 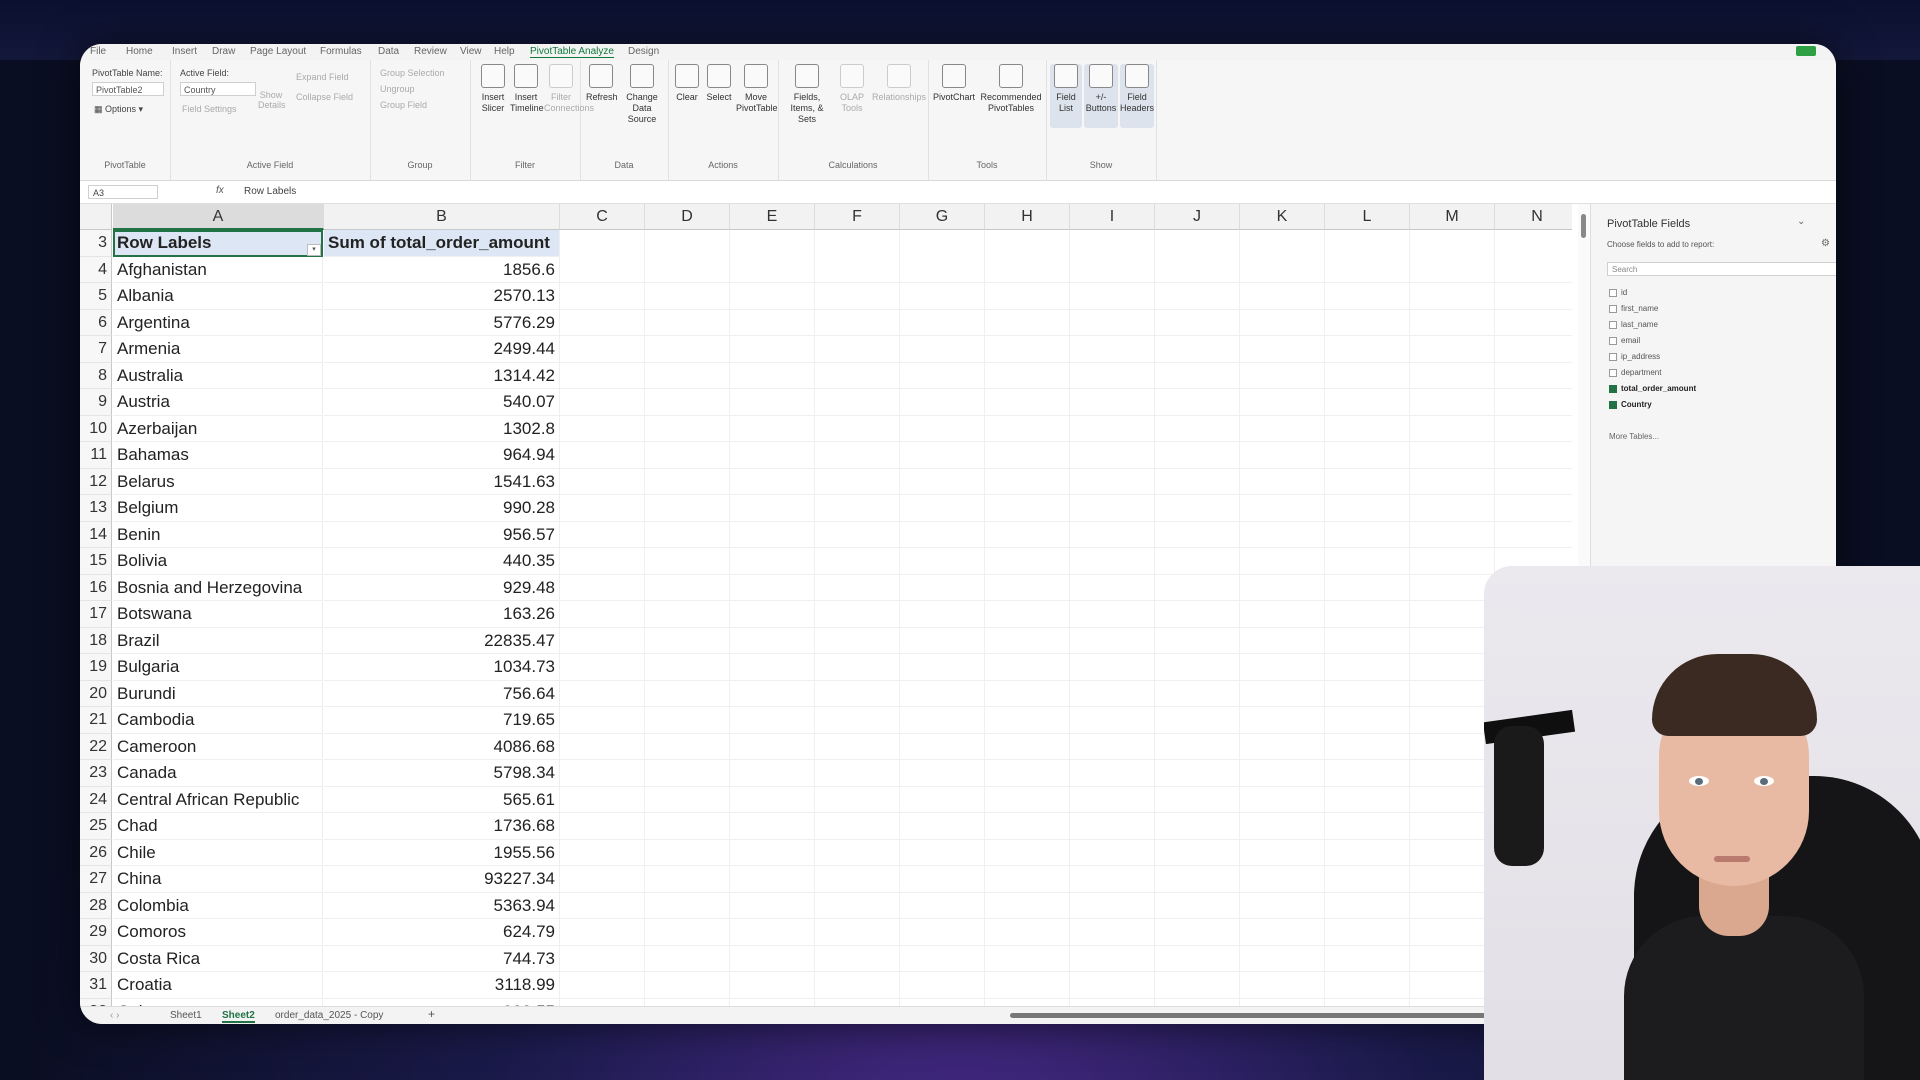 I want to click on row-header: 11, so click(x=96, y=455).